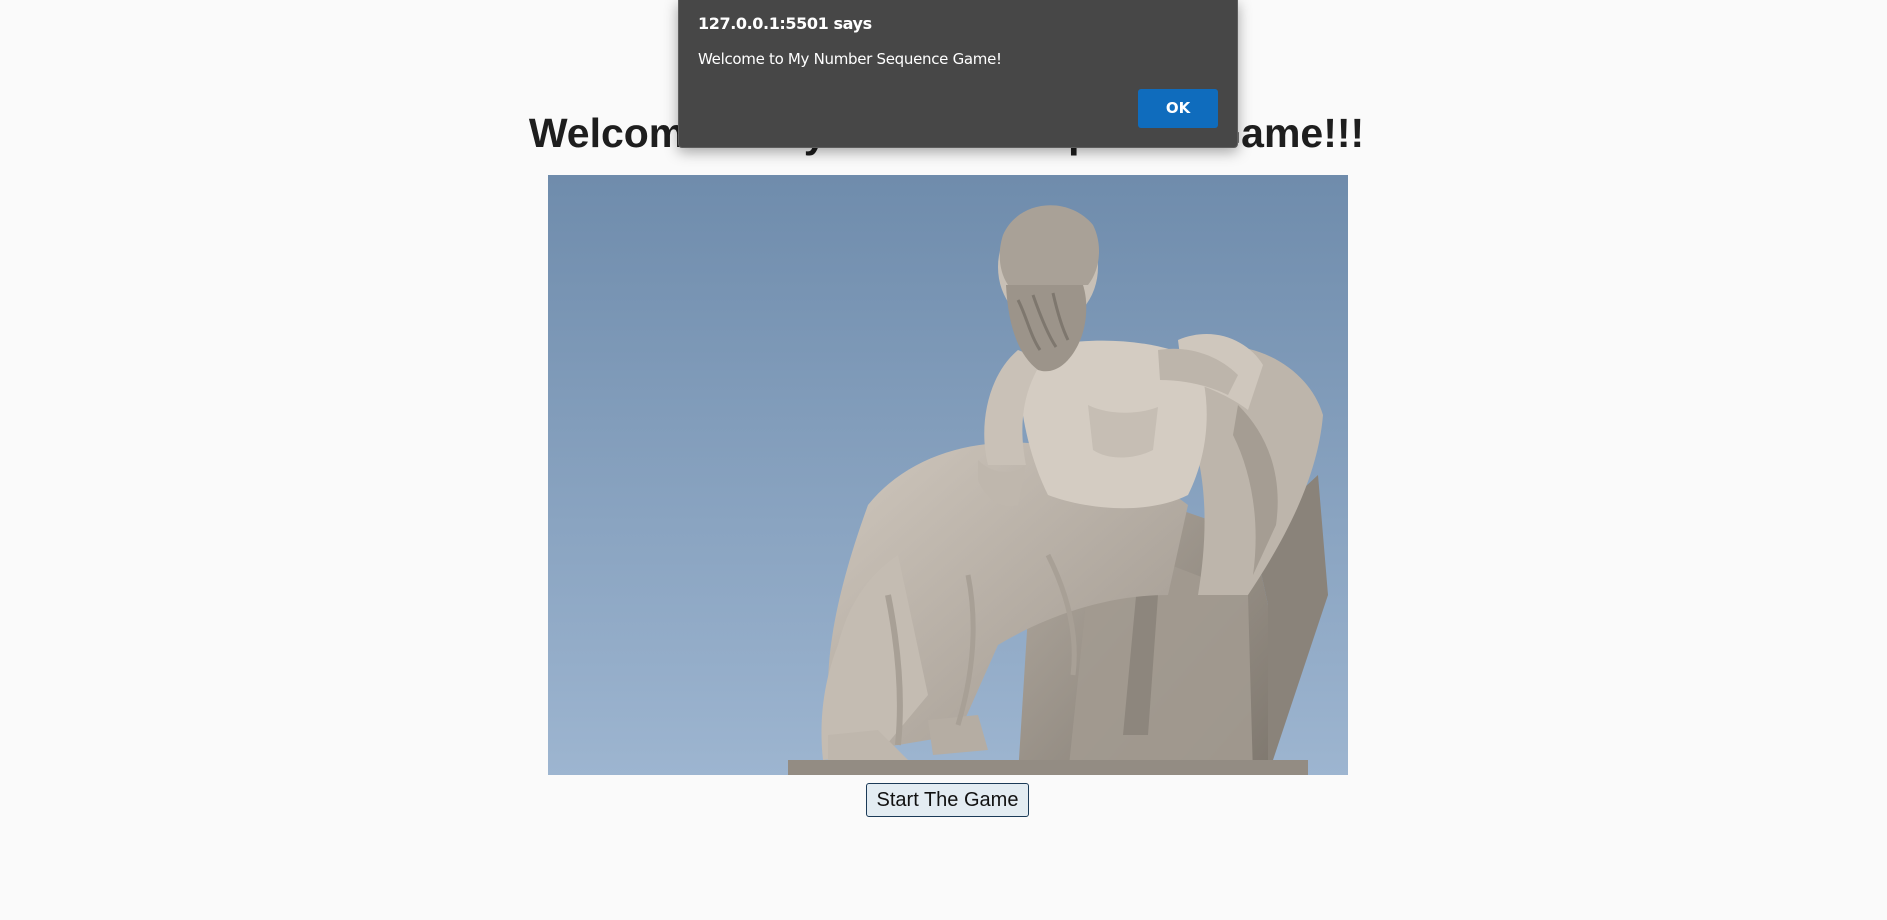 This screenshot has width=1887, height=920. I want to click on dialog-message: Welcome to My Number Sequence Game!, so click(850, 59).